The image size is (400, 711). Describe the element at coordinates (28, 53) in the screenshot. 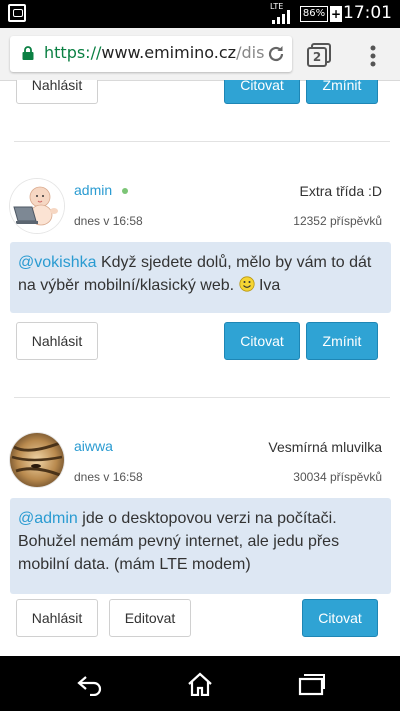

I see `lock-icon` at that location.